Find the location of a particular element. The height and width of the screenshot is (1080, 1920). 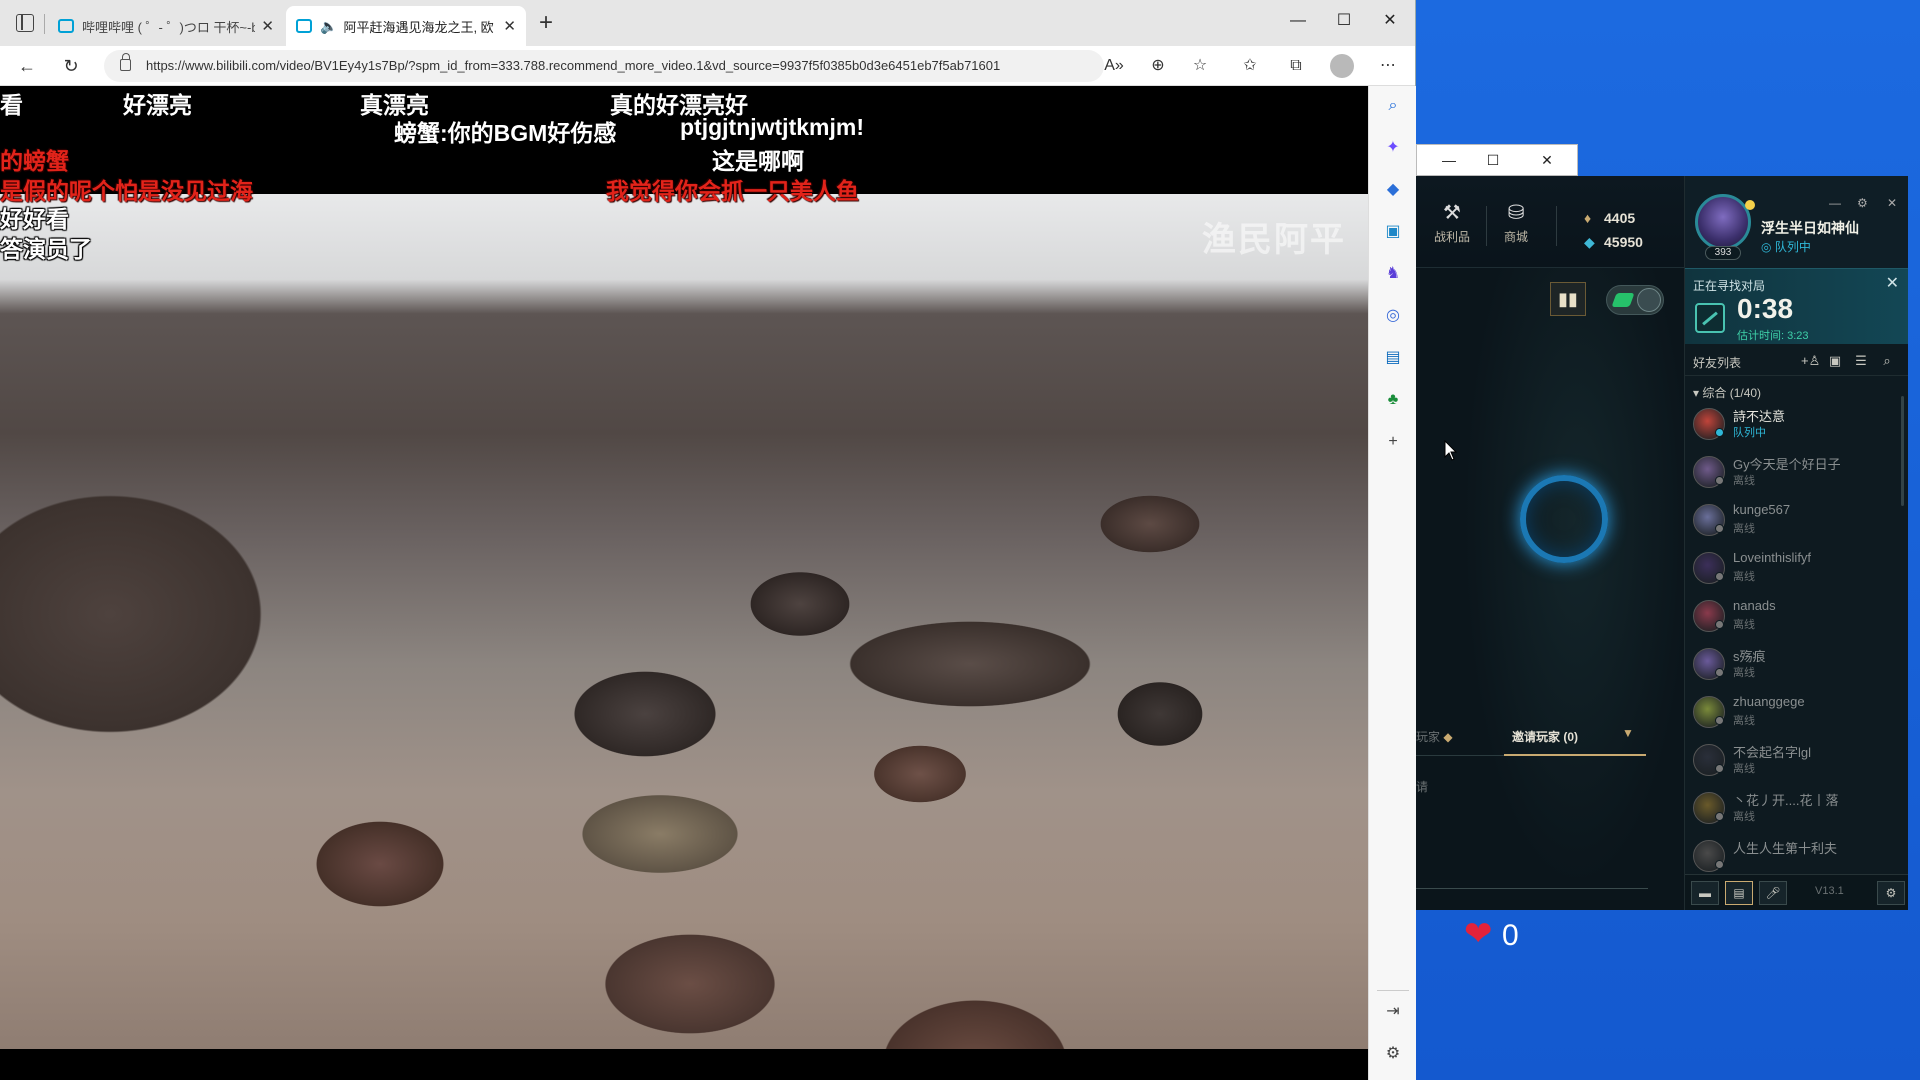

tree-icon: ♣ is located at coordinates (1393, 400).